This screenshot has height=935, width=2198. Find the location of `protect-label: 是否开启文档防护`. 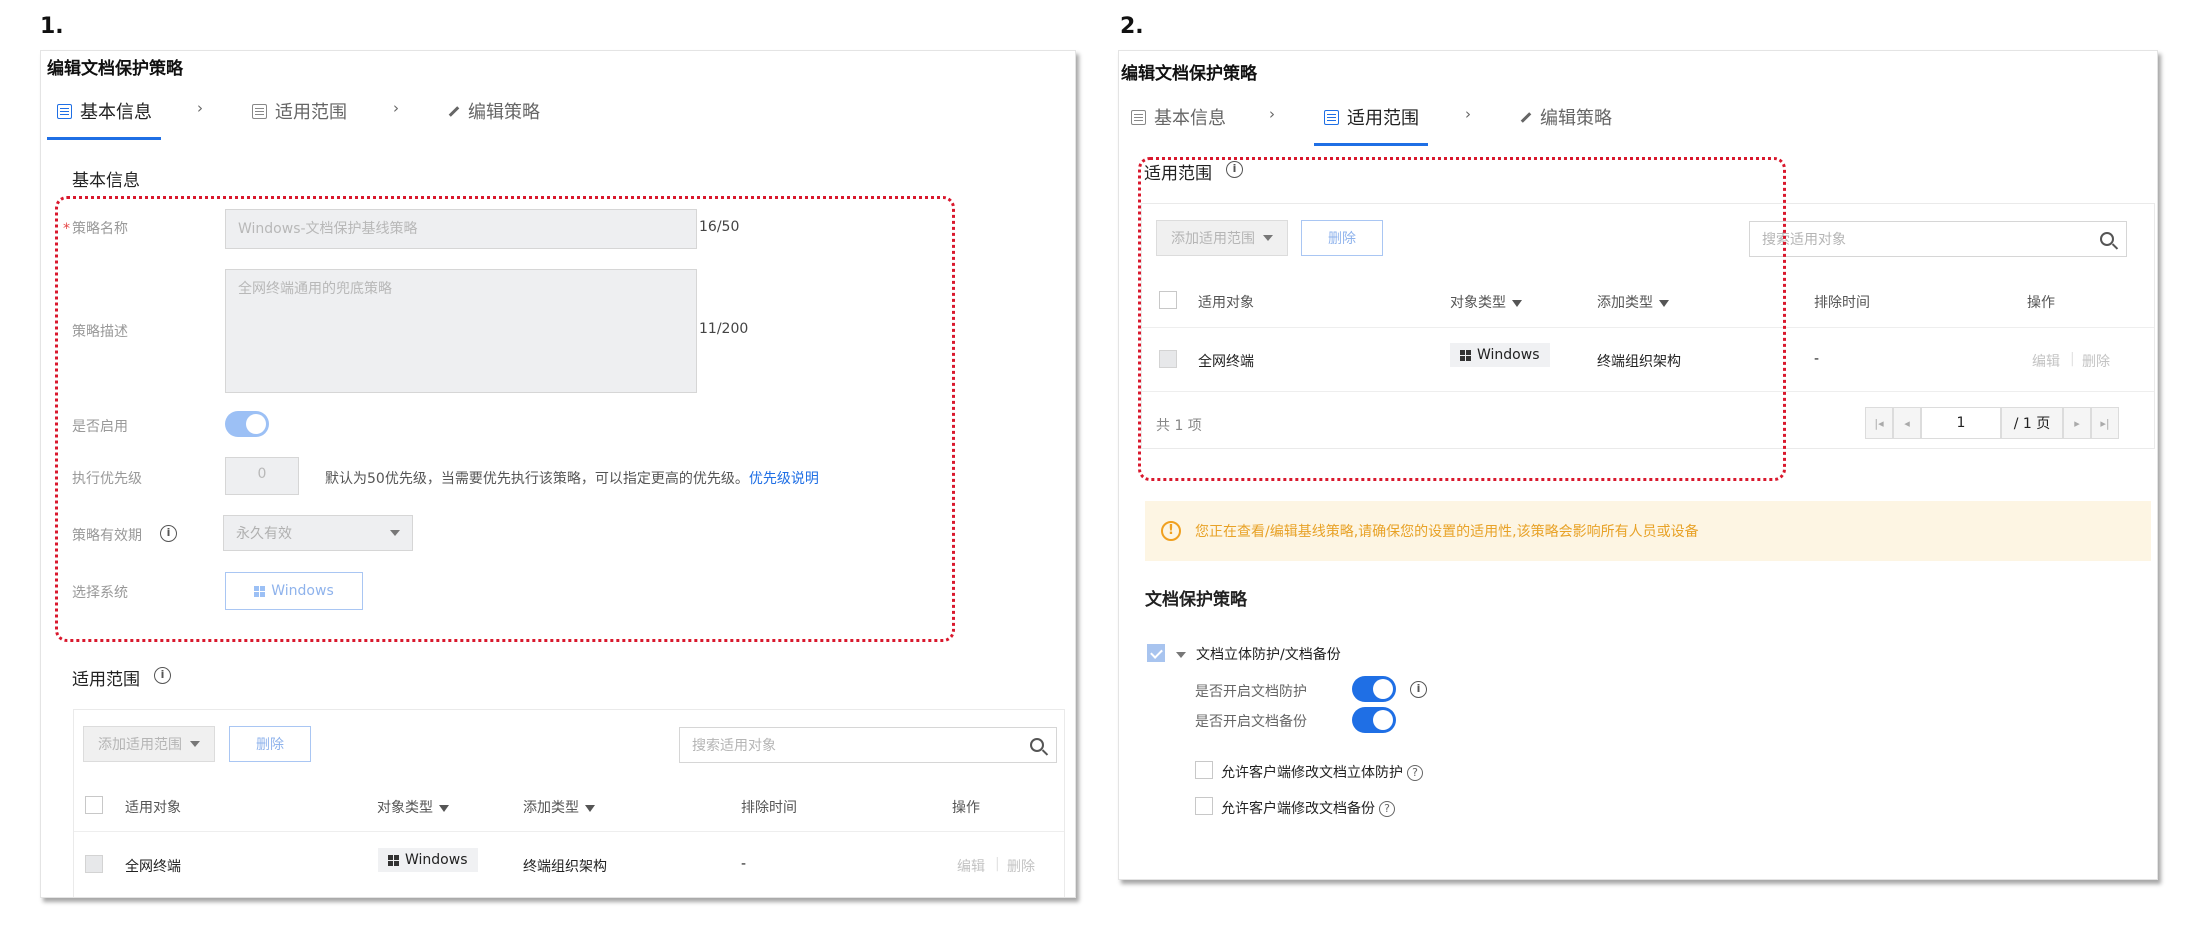

protect-label: 是否开启文档防护 is located at coordinates (1251, 692).